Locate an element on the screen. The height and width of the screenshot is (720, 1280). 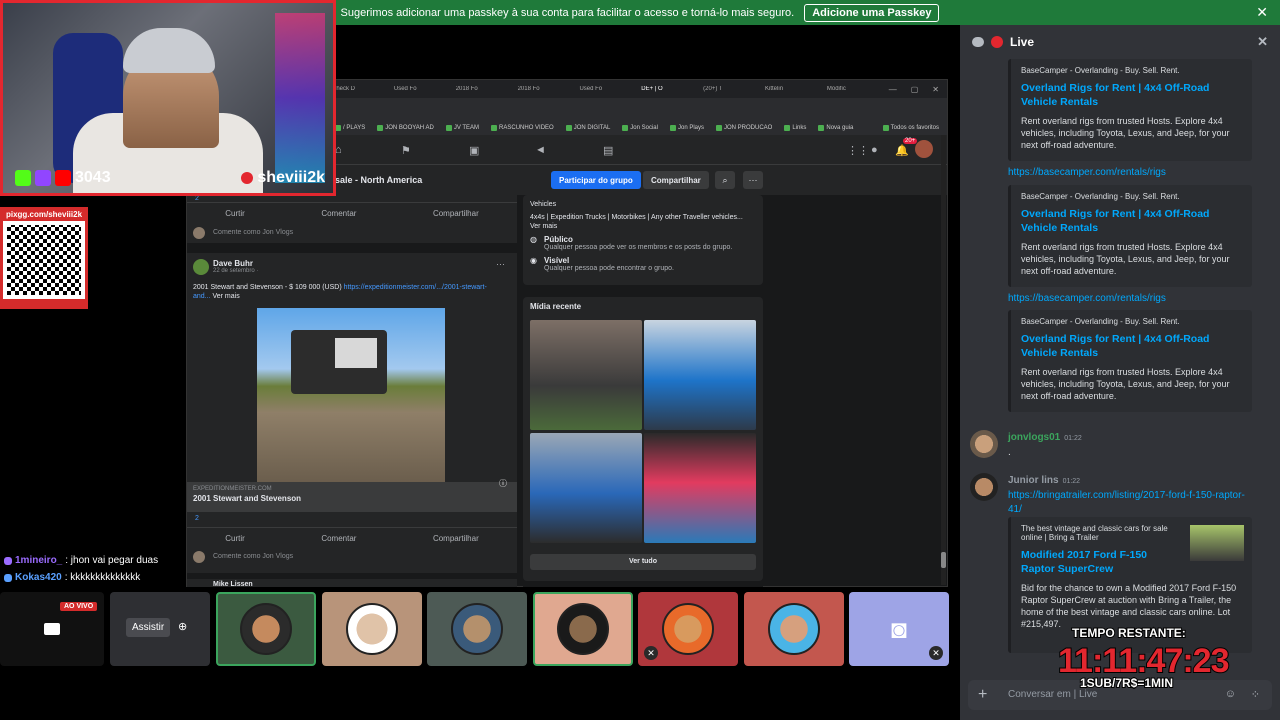
kick-icon is located at coordinates (23, 178).